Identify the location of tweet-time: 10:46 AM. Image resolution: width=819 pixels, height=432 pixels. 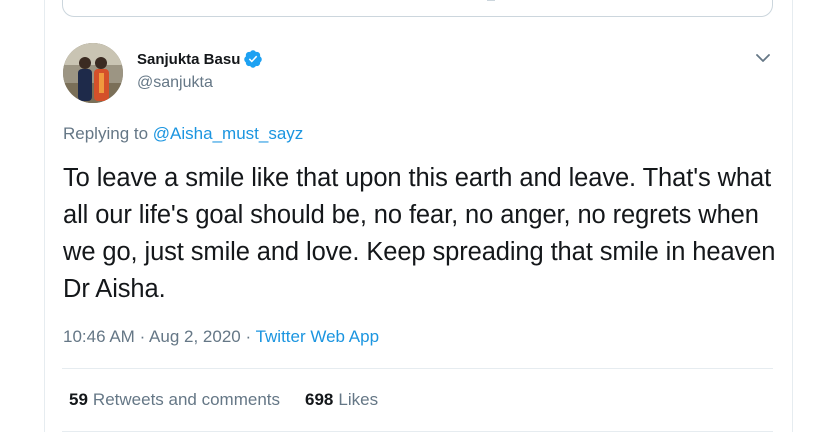
(99, 336).